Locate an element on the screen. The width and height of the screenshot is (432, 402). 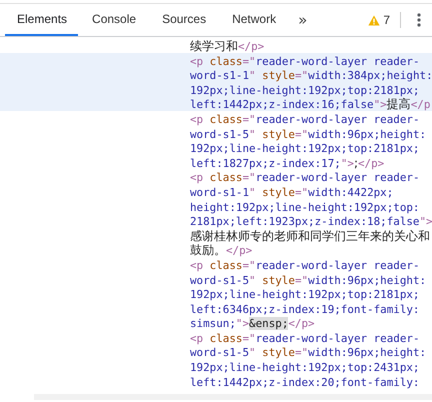
dom-node: <p class="reader-word-layer reader- word-s1-5" style="width:96px;height: 192px;line-height:192px;top:2181px; left:1827px;z-index:17;">;</p> is located at coordinates (216, 140).